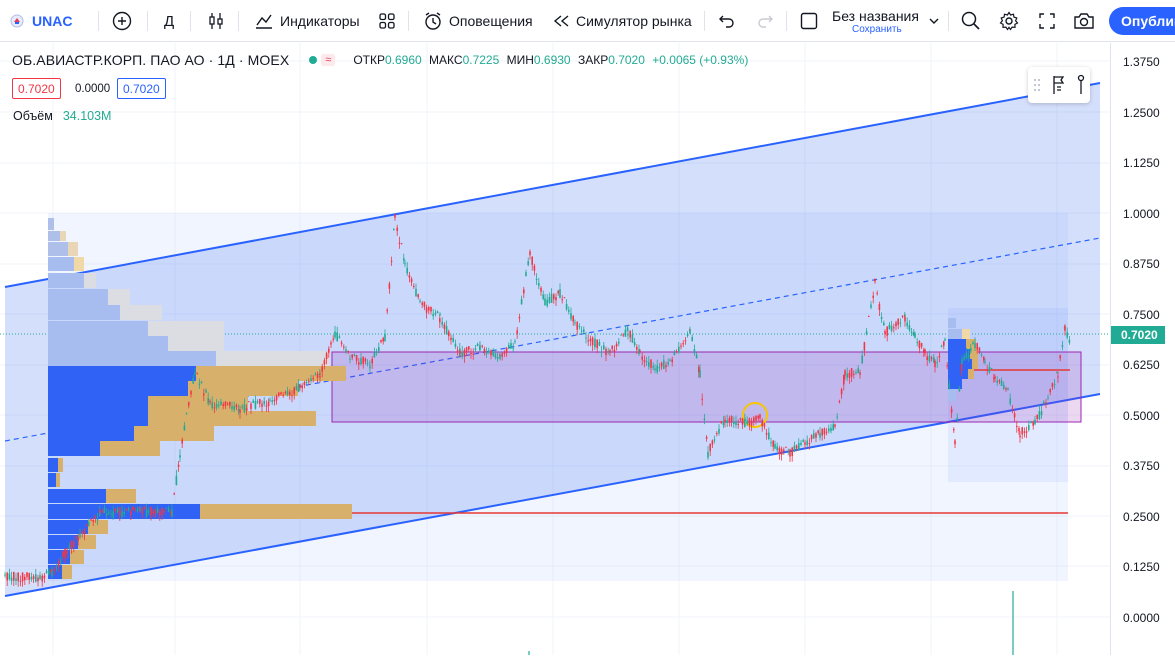  I want to click on drag-handle-icon, so click(1037, 85).